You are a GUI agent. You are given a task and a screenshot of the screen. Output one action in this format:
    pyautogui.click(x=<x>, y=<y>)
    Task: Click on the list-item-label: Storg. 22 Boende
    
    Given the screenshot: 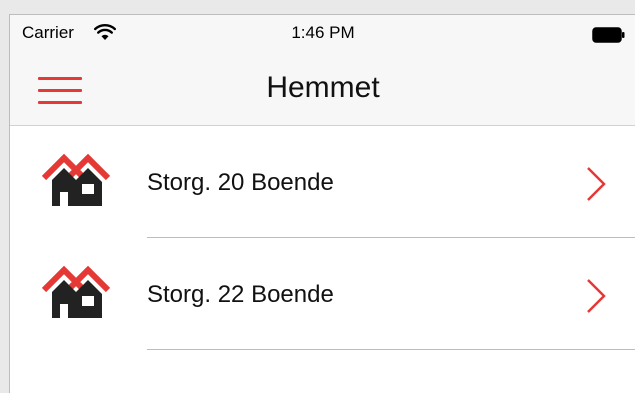 What is the action you would take?
    pyautogui.click(x=240, y=294)
    